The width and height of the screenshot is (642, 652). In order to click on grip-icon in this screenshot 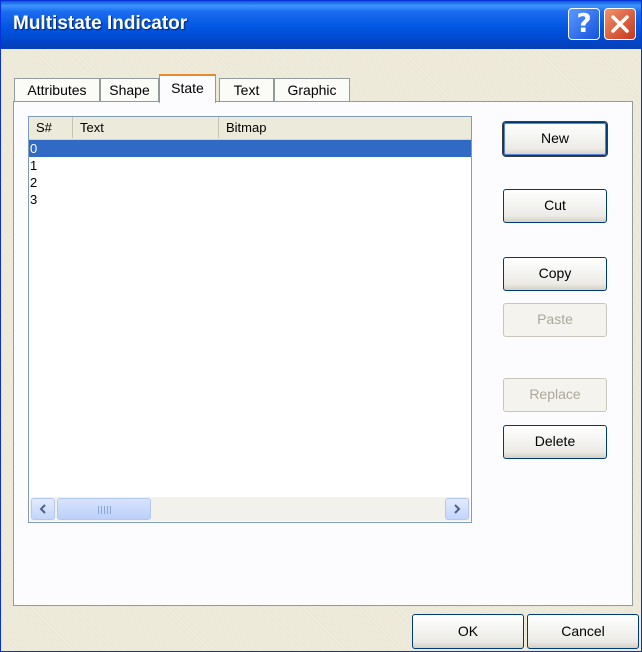, I will do `click(104, 510)`.